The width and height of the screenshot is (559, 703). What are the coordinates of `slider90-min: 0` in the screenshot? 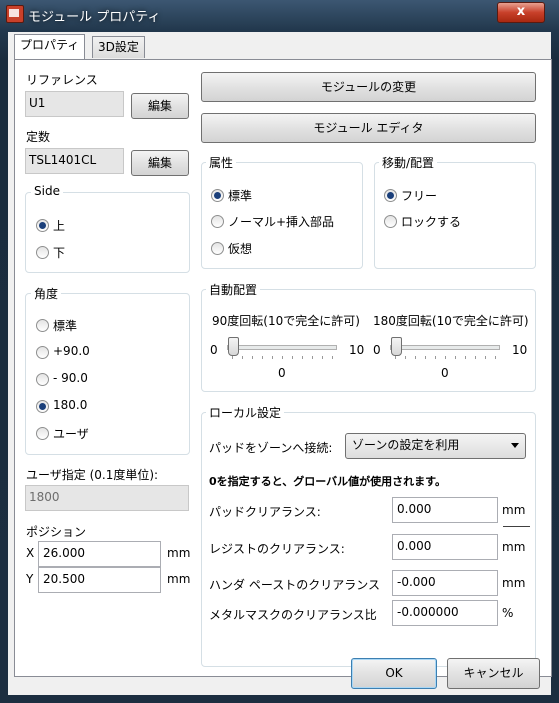 It's located at (214, 350).